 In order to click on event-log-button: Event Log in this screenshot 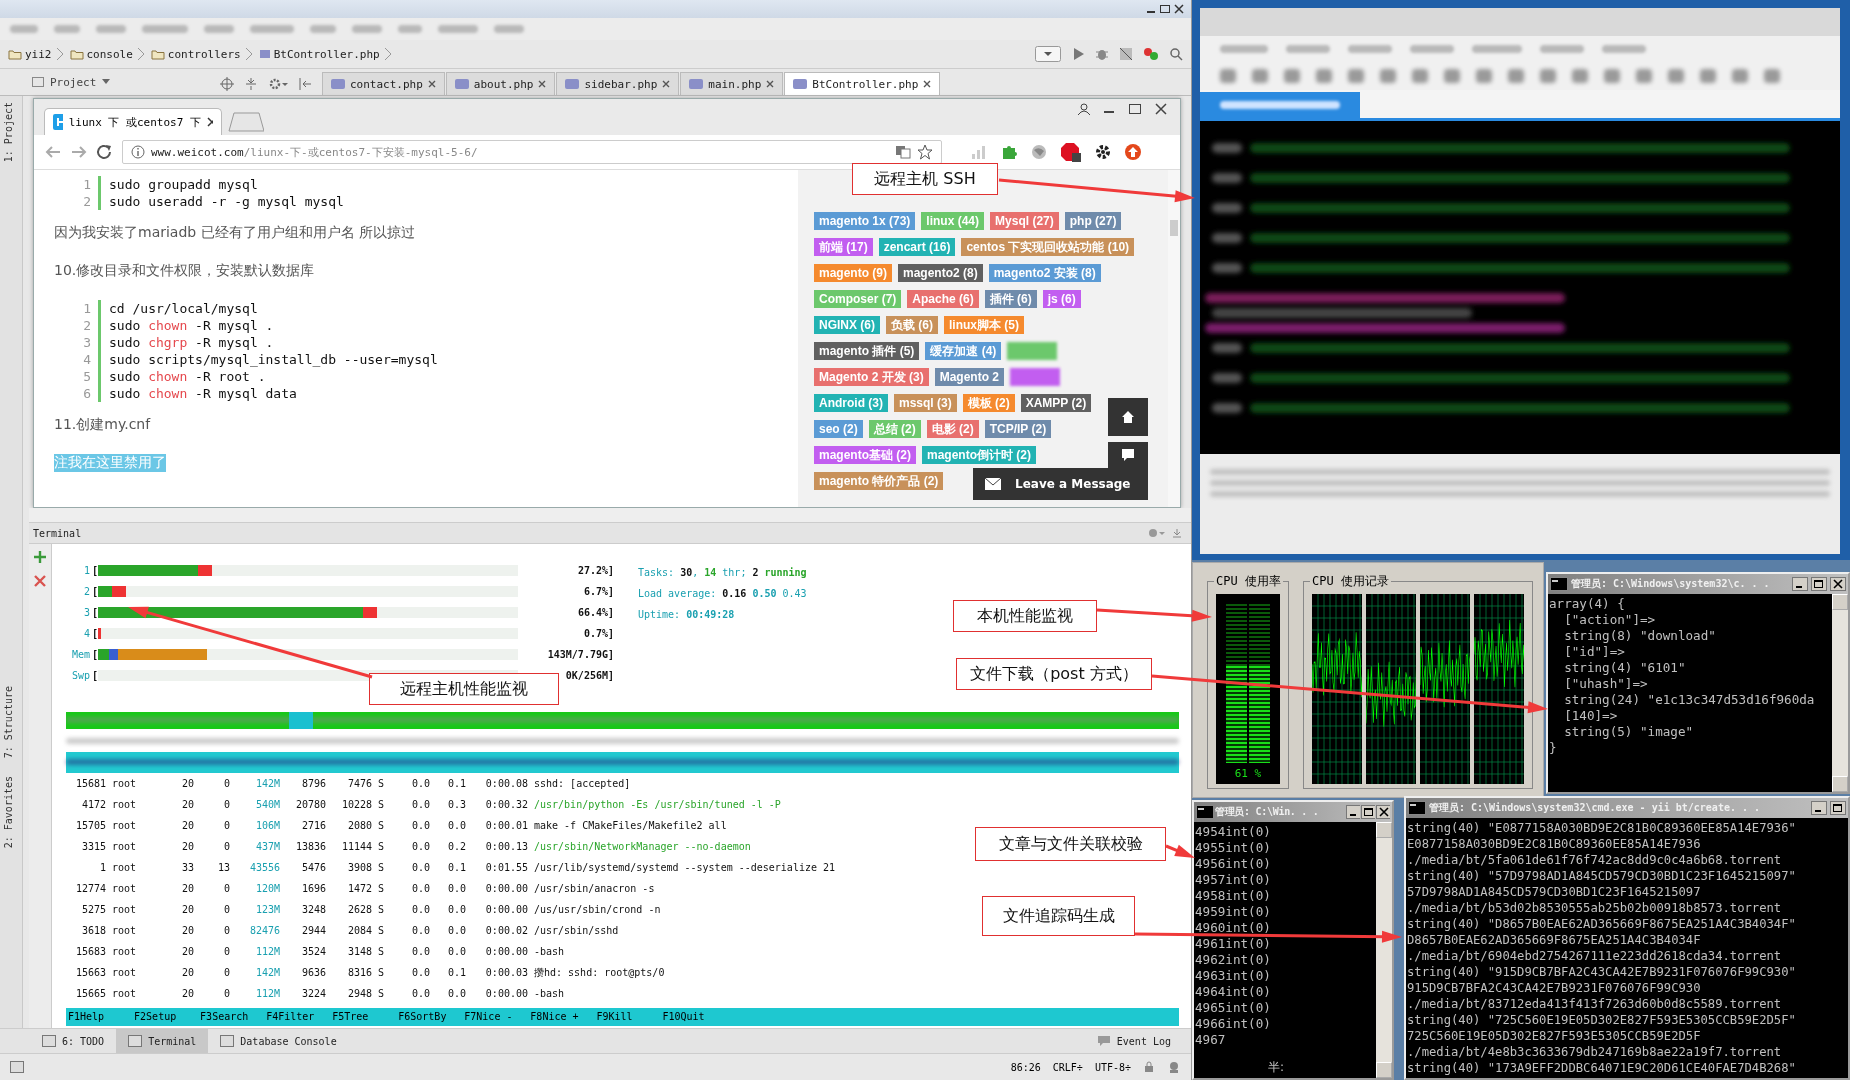, I will do `click(1133, 1041)`.